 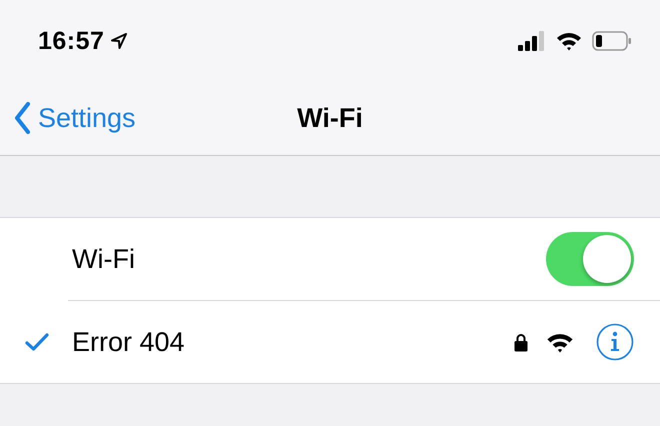 What do you see at coordinates (22, 118) in the screenshot?
I see `chevron-left-icon` at bounding box center [22, 118].